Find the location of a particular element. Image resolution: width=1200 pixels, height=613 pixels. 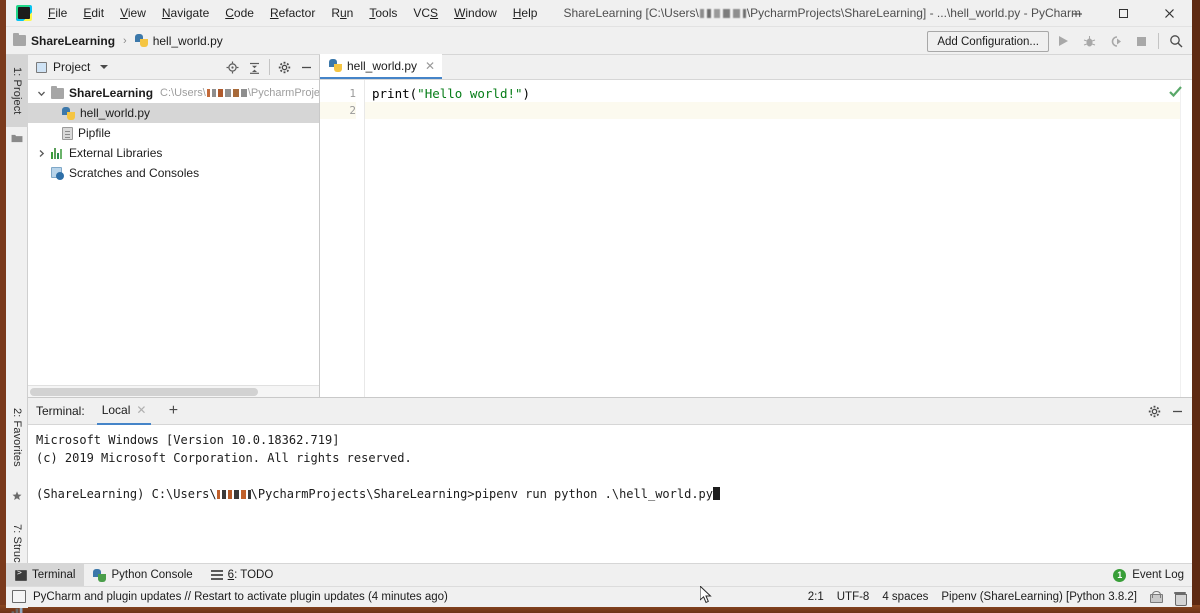

terminal-tab-local: Local ✕ is located at coordinates (124, 411).